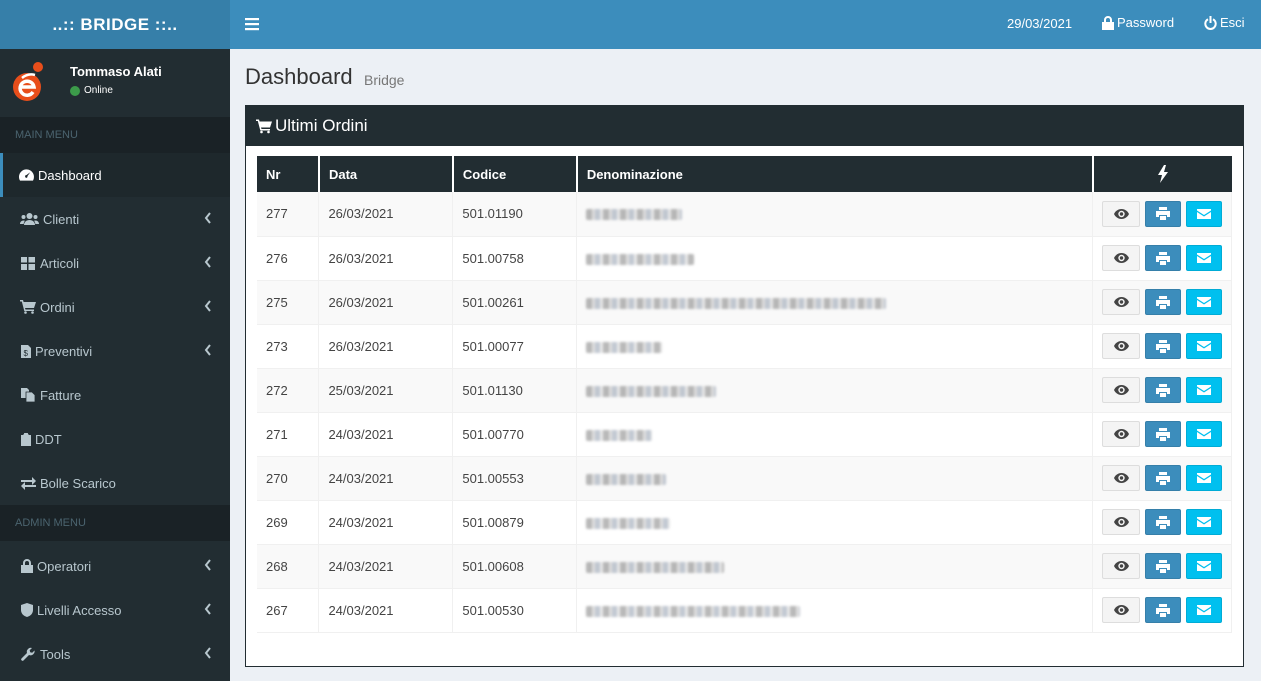  Describe the element at coordinates (57, 307) in the screenshot. I see `sidebar-item-label: Ordini` at that location.